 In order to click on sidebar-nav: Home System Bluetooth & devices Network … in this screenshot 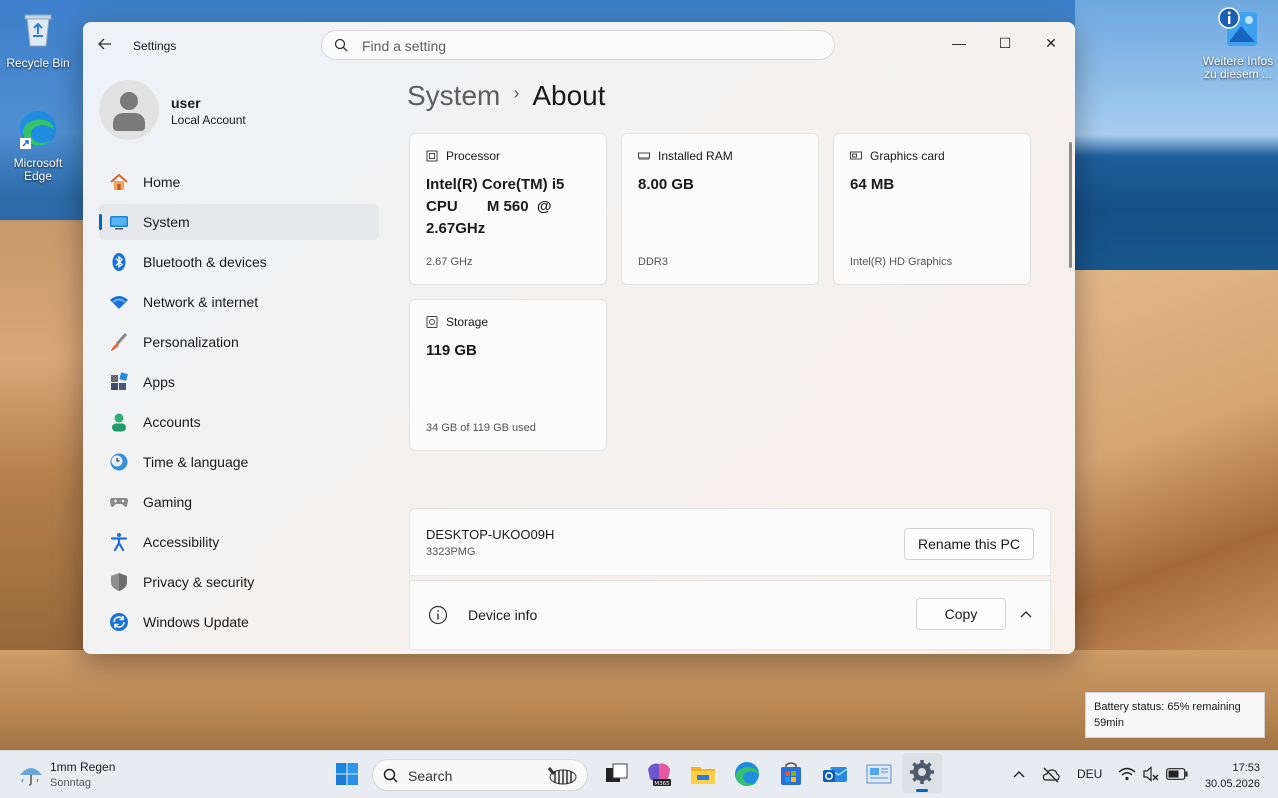, I will do `click(239, 404)`.